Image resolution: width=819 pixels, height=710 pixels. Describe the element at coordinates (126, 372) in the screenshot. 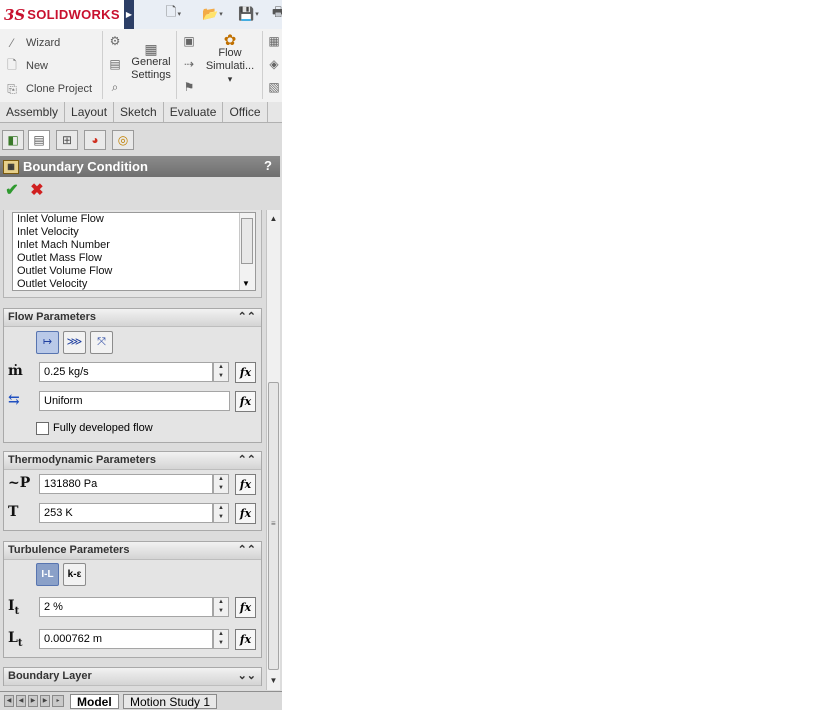

I see `mass-flow-input: 0.25 kg/s` at that location.